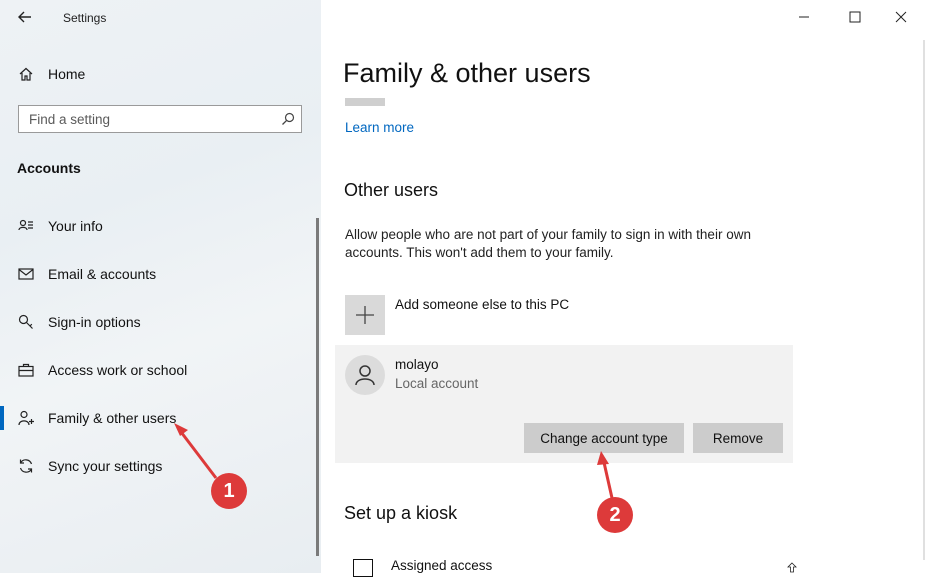 This screenshot has height=577, width=926. What do you see at coordinates (160, 226) in the screenshot?
I see `sidebar-item-your-info: Your info` at bounding box center [160, 226].